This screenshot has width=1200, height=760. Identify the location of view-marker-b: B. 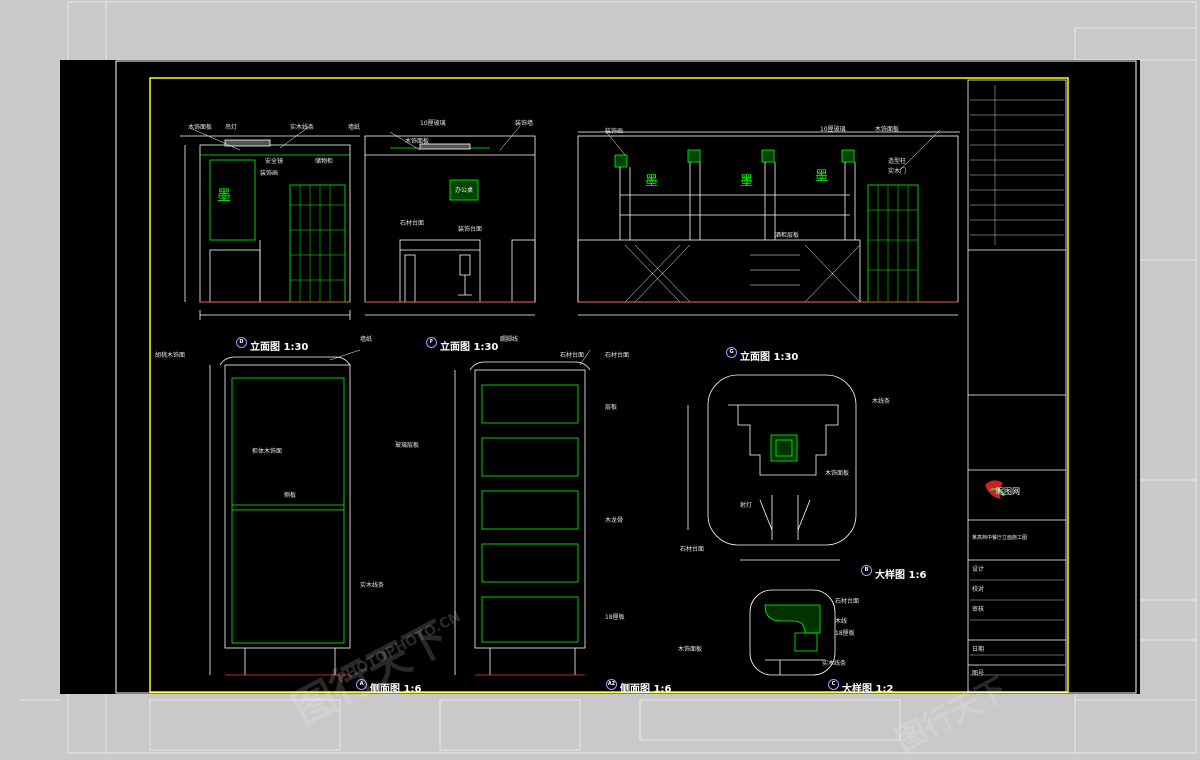
(866, 570).